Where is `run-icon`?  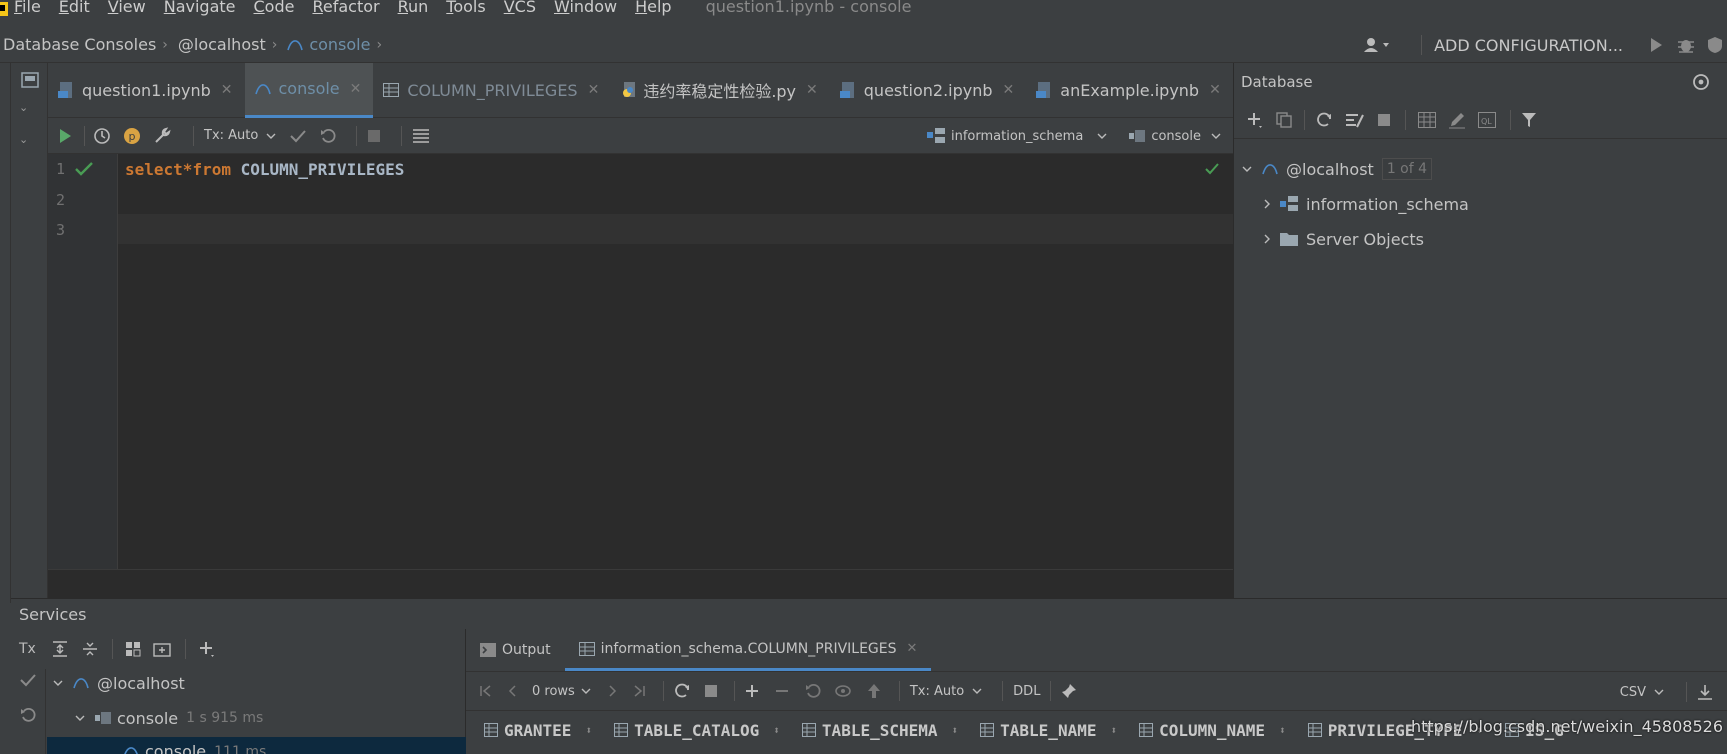 run-icon is located at coordinates (1656, 45).